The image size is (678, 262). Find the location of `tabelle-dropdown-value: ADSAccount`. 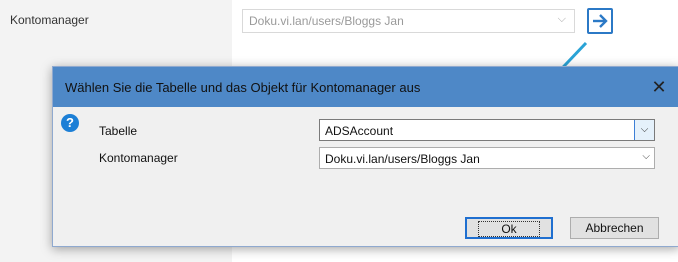

tabelle-dropdown-value: ADSAccount is located at coordinates (359, 131).